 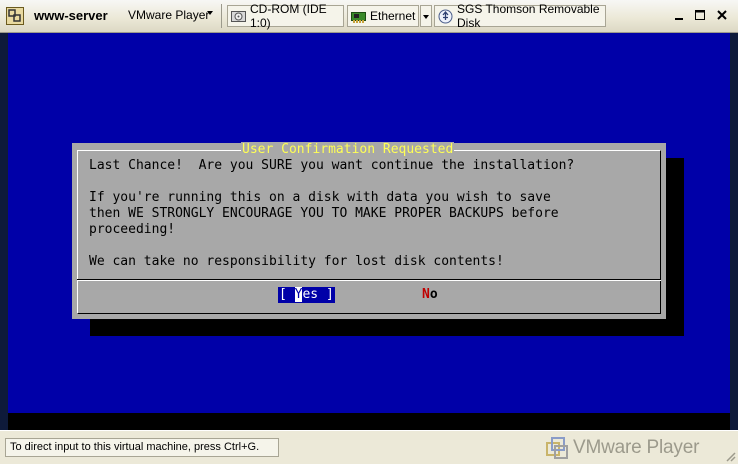 I want to click on dialog-title: User Confirmation Requested, so click(x=348, y=150).